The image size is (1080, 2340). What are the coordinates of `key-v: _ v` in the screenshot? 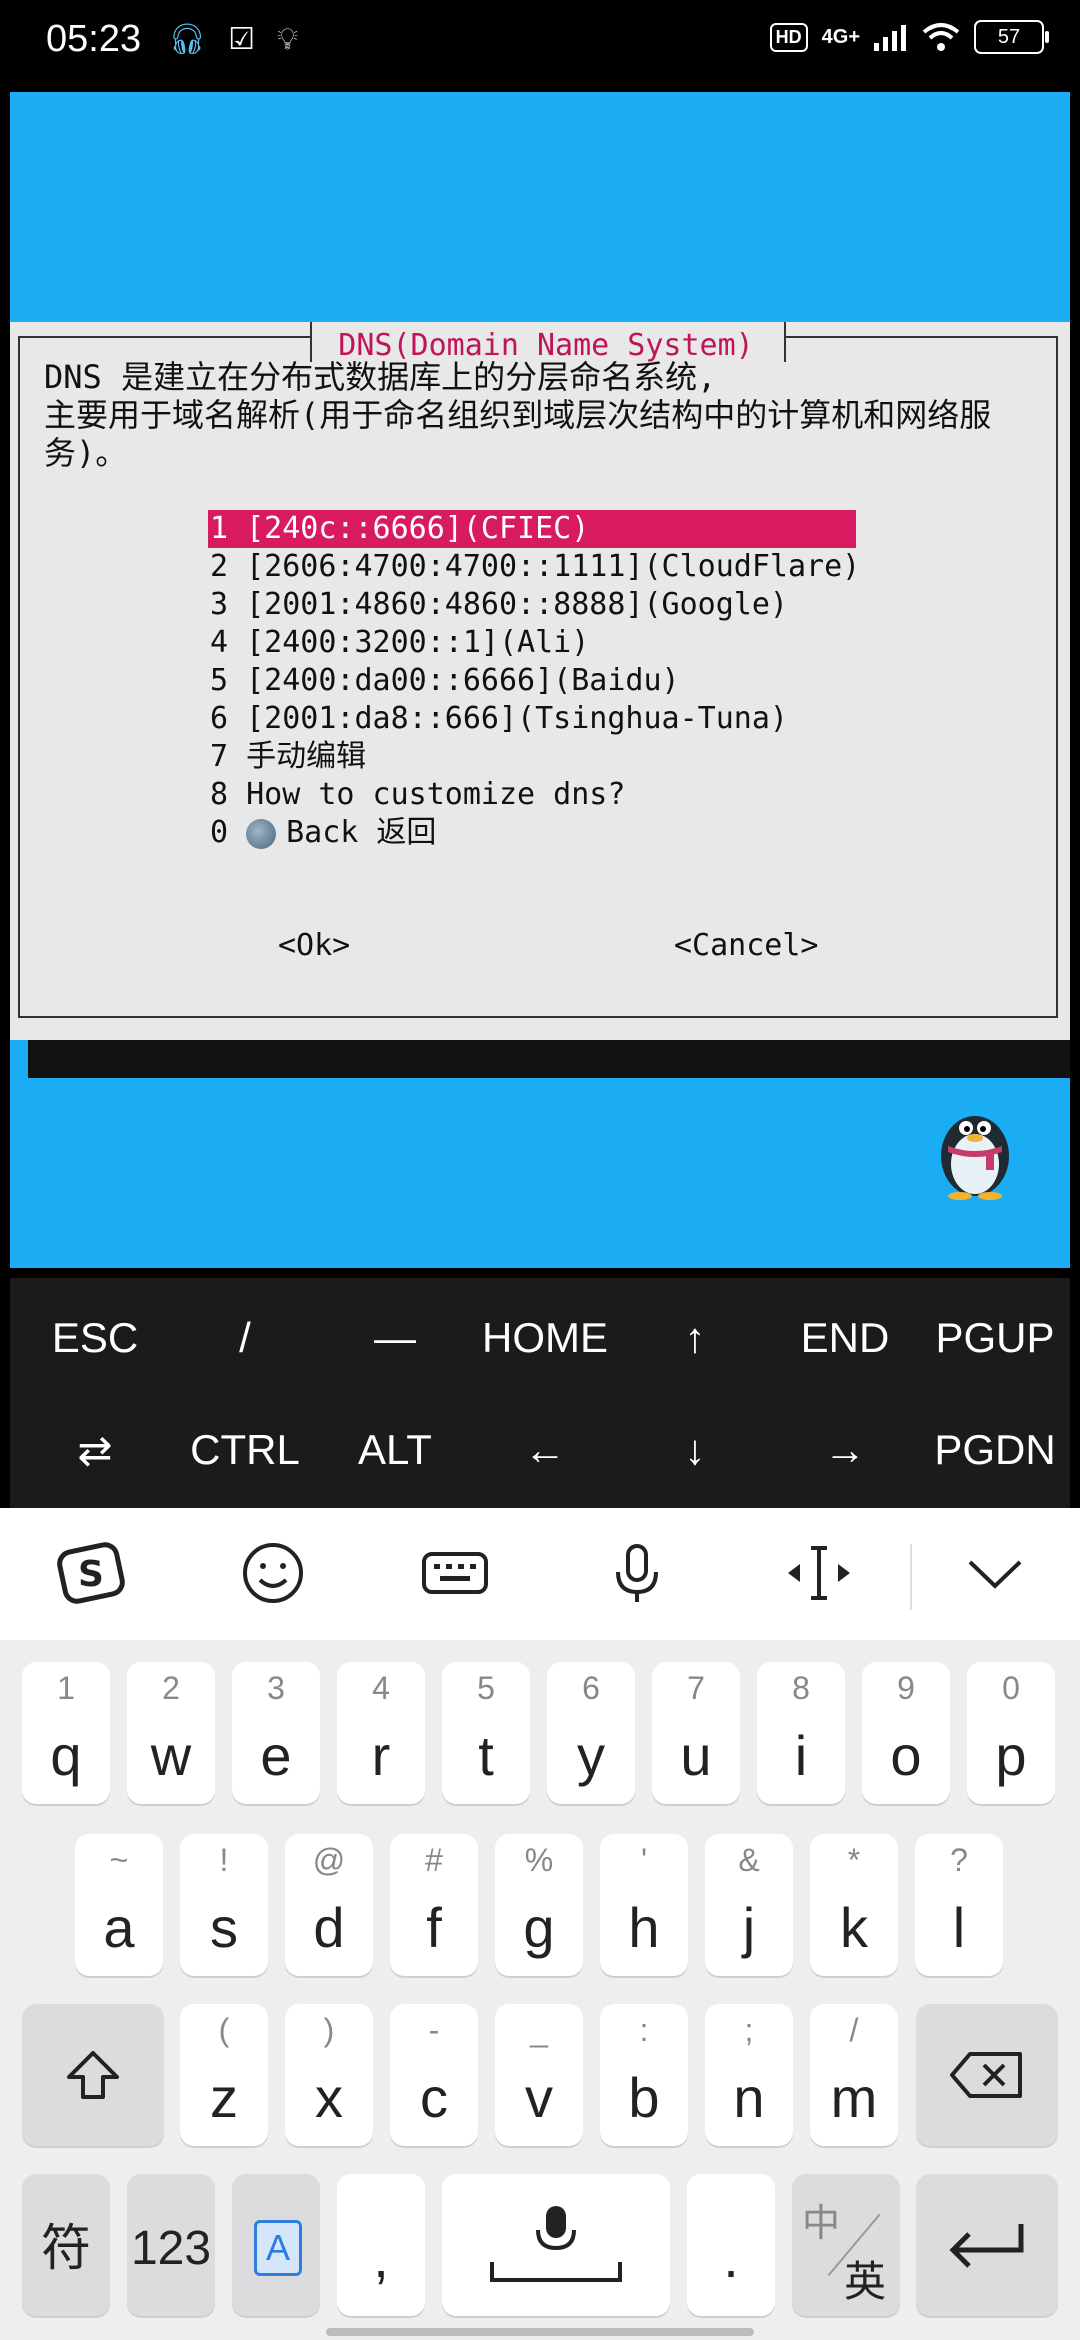 It's located at (539, 2075).